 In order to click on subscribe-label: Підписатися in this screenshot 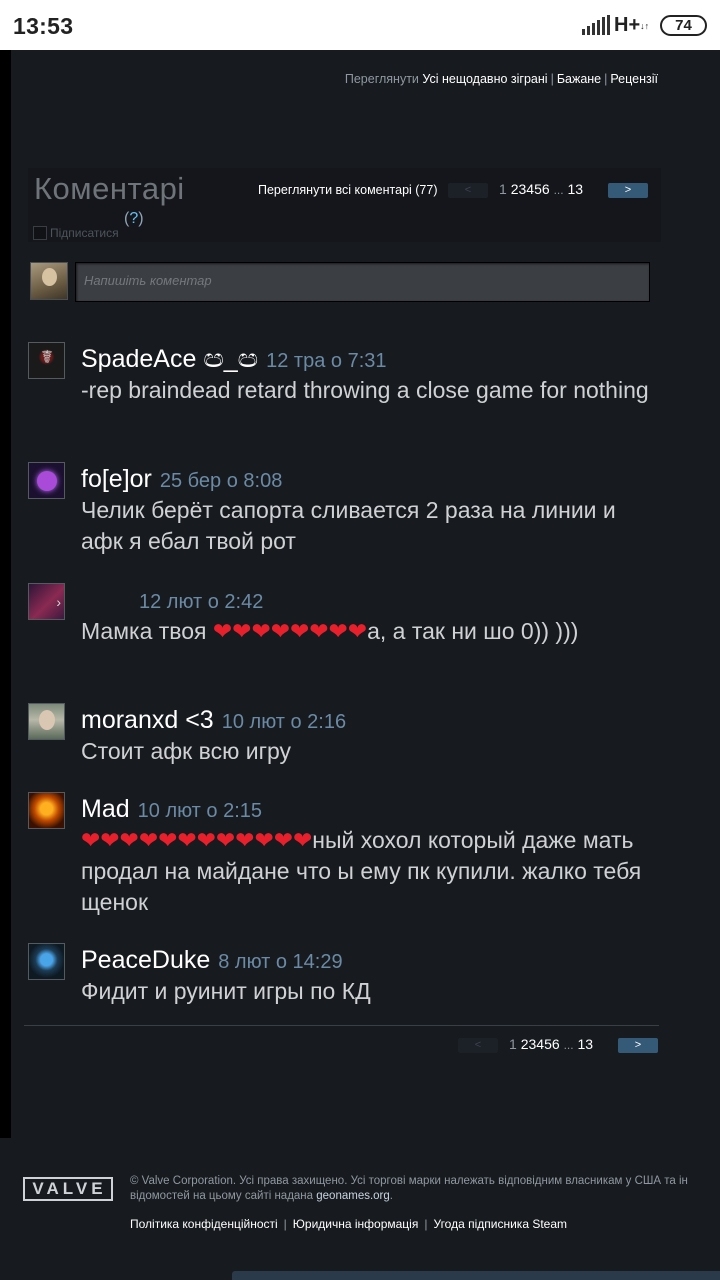, I will do `click(84, 233)`.